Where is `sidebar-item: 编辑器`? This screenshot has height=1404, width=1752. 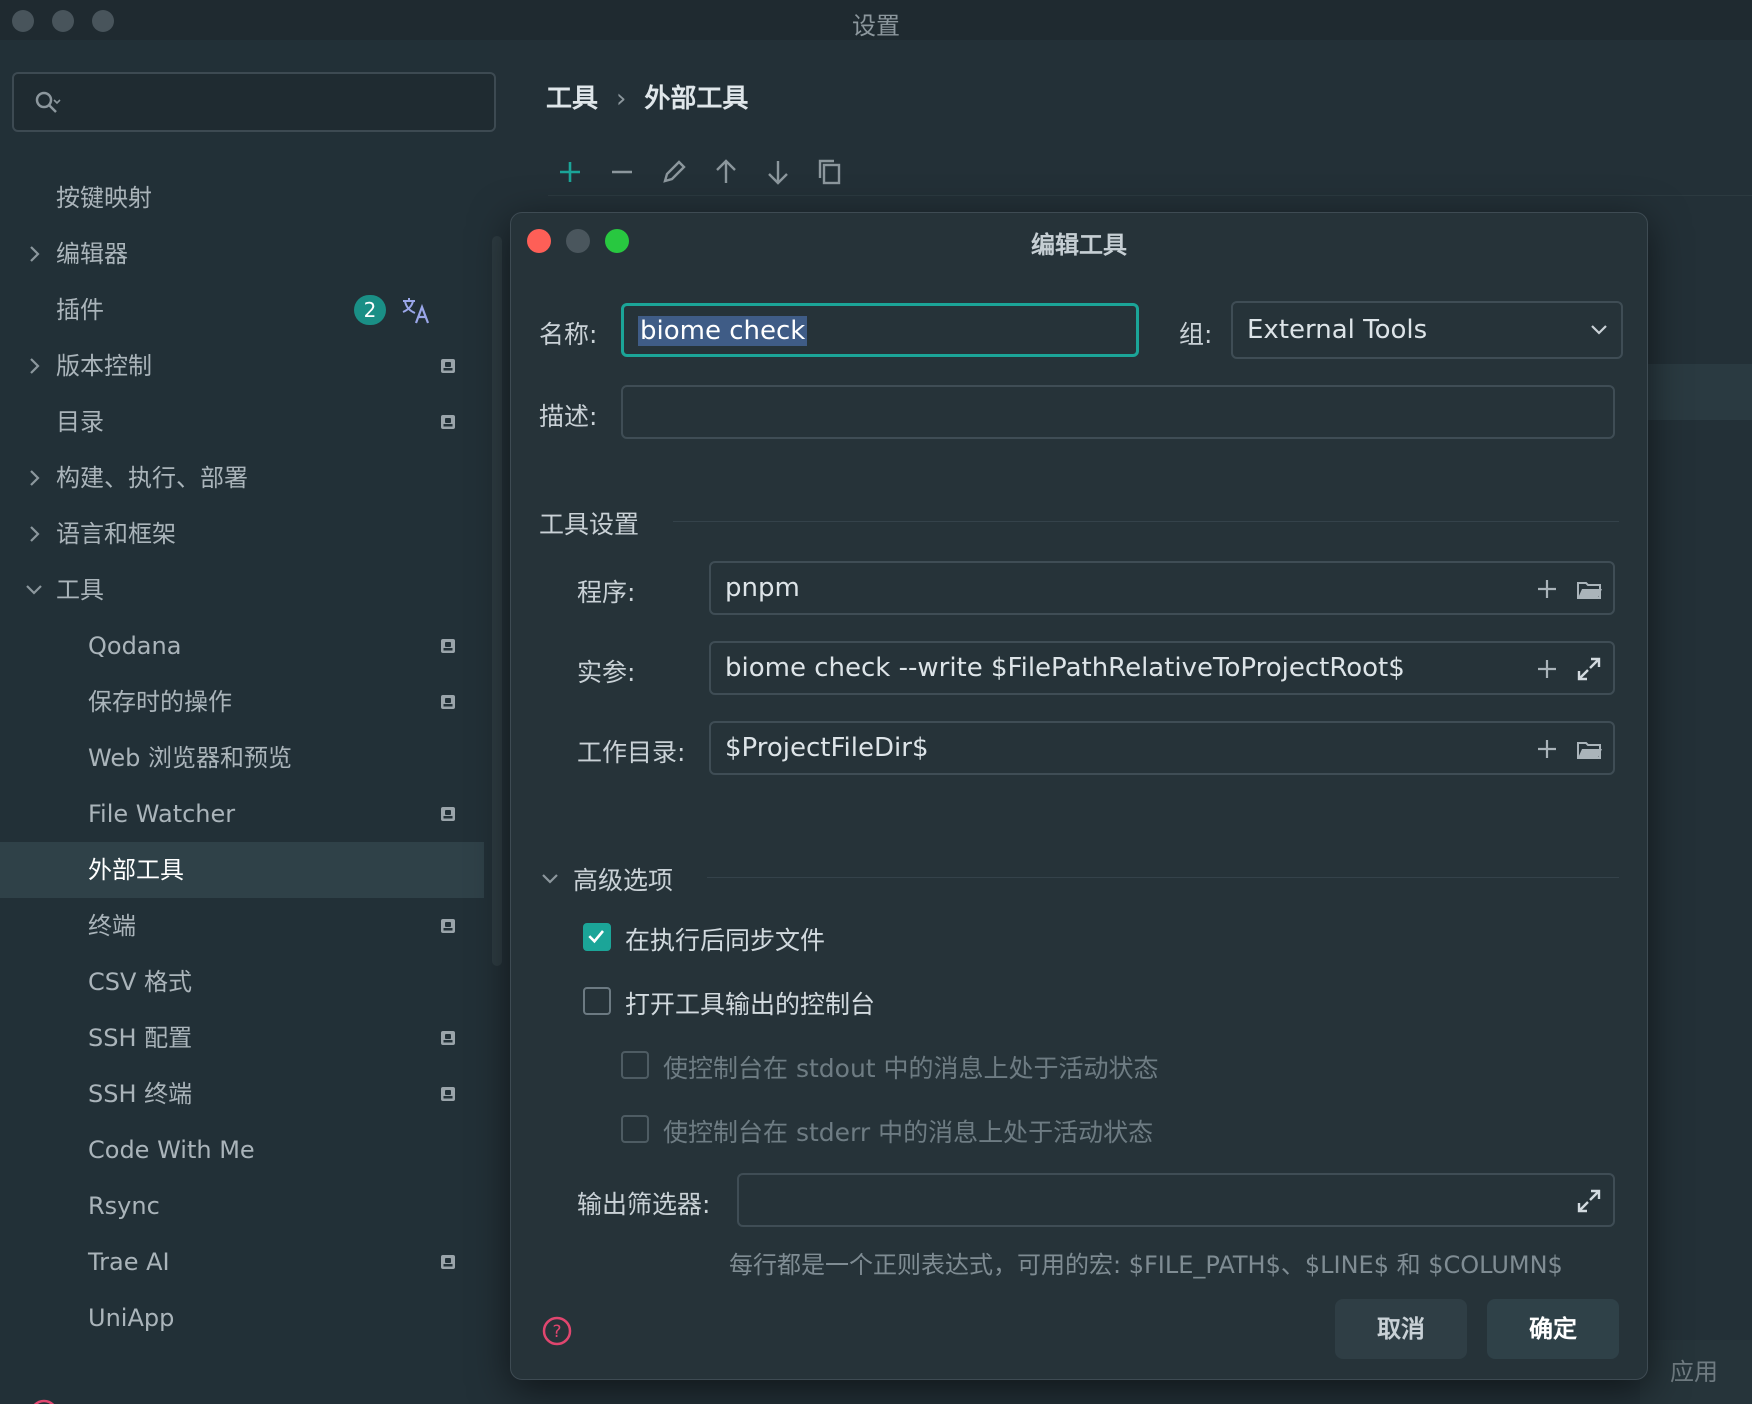
sidebar-item: 编辑器 is located at coordinates (242, 254).